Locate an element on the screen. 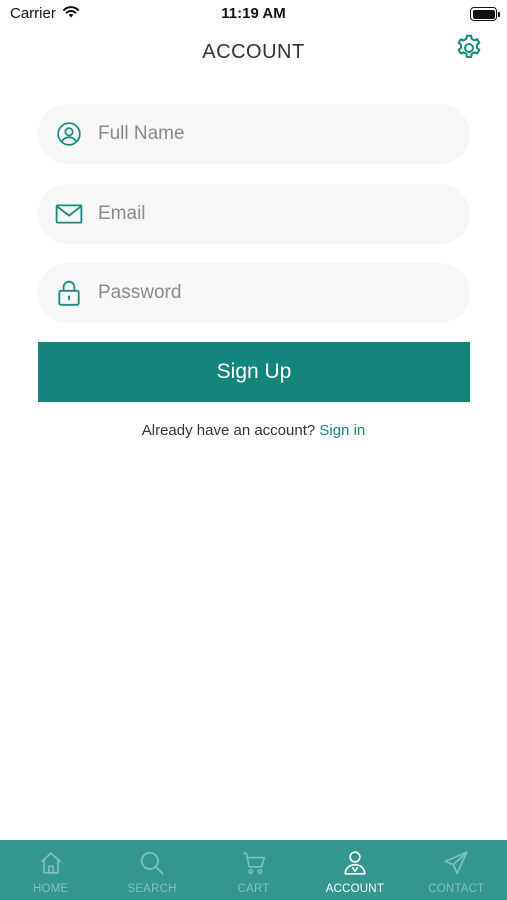 This screenshot has height=900, width=507. battery-level is located at coordinates (483, 14).